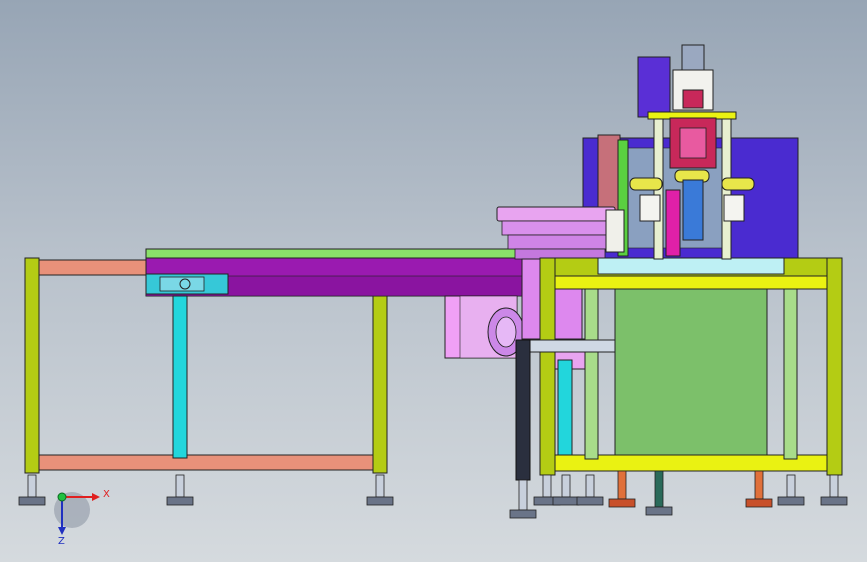 The height and width of the screenshot is (566, 867). I want to click on press-ram-window, so click(693, 143).